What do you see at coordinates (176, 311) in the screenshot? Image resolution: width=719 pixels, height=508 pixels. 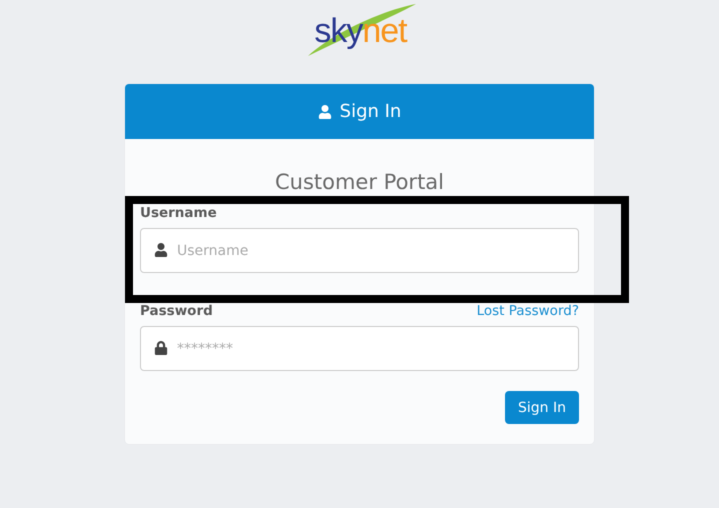 I see `field-label: Password` at bounding box center [176, 311].